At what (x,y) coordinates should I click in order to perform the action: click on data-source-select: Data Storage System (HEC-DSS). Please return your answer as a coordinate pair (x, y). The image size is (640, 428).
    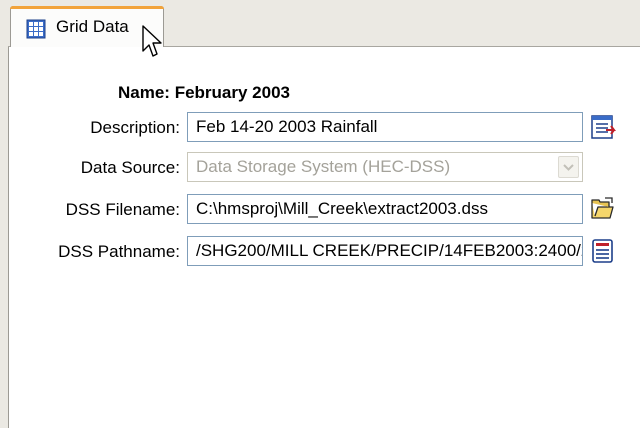
    Looking at the image, I should click on (385, 167).